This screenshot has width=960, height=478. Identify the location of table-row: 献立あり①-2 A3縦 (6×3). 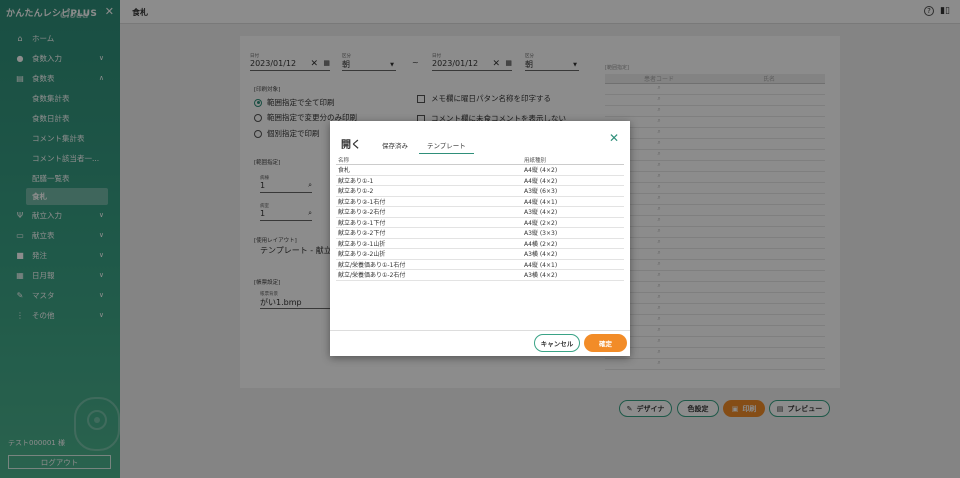
(480, 191).